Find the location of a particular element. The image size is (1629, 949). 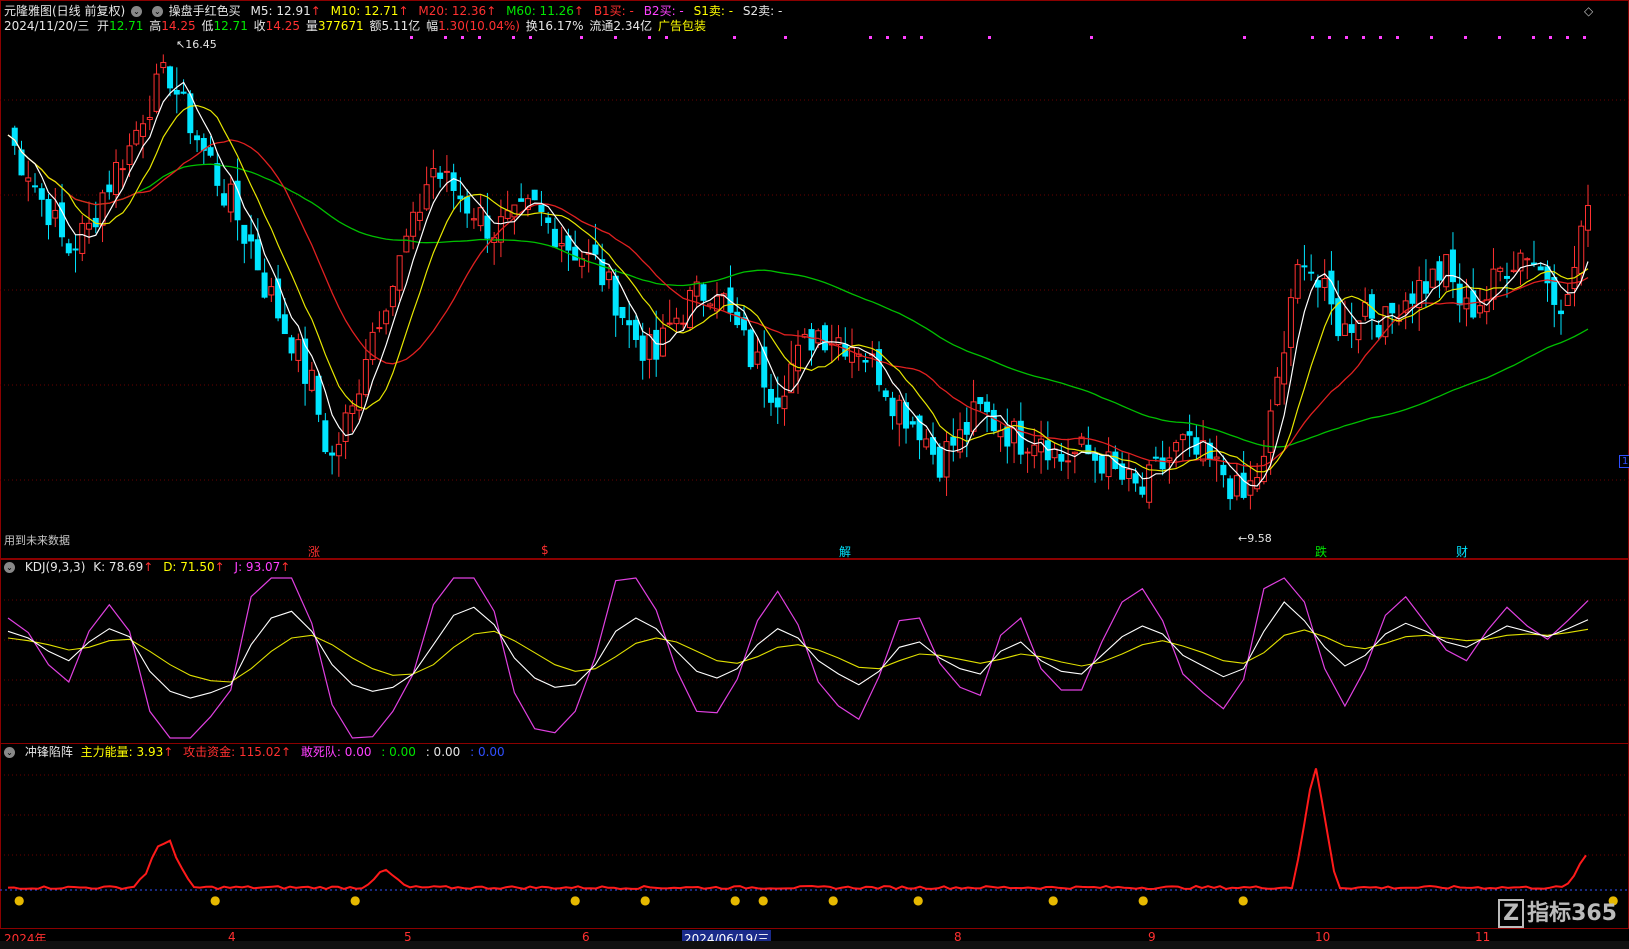

attack-fund-line is located at coordinates (797, 829).